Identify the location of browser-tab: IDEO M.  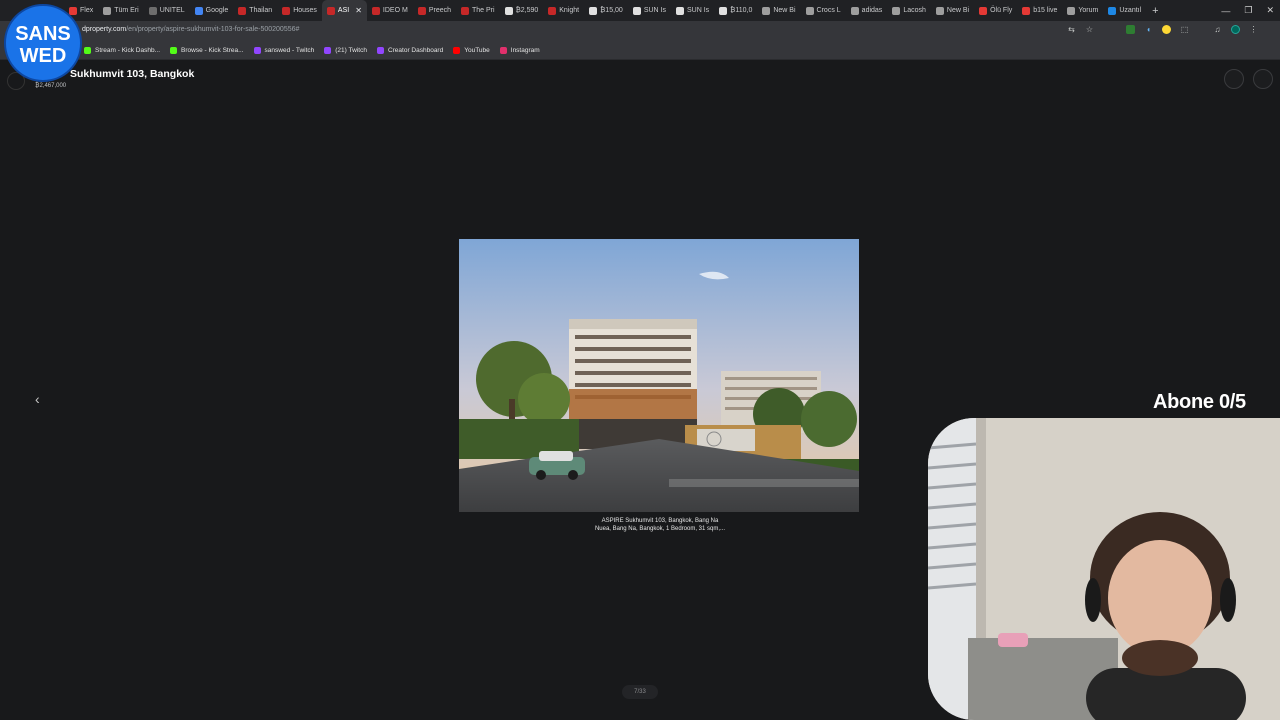
(390, 10).